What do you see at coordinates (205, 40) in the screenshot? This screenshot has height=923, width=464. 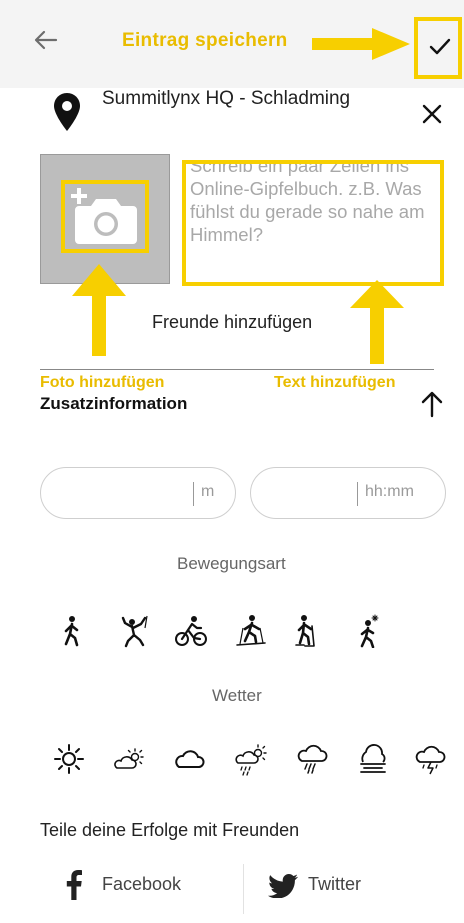 I see `save-entry-annotation: Eintrag speichern` at bounding box center [205, 40].